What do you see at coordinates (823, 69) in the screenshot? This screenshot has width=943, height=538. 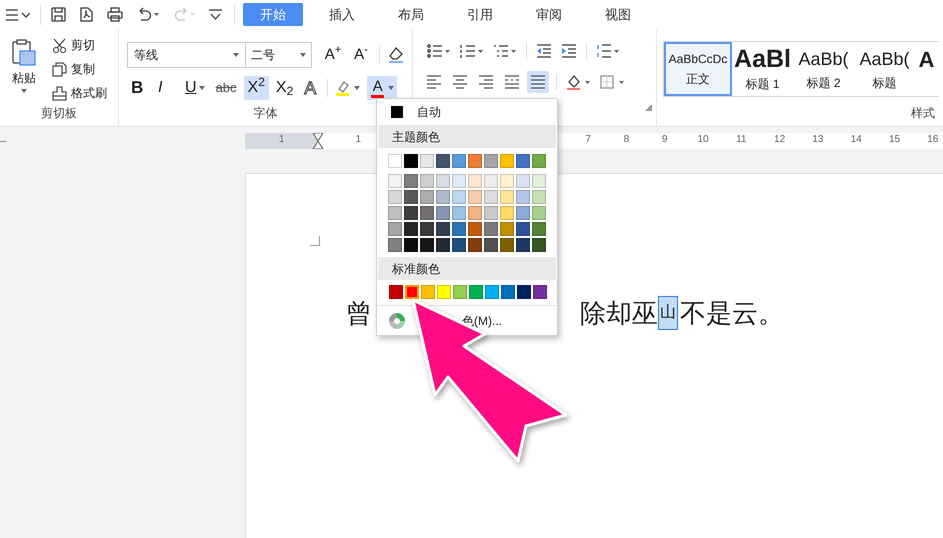 I see `style-option: AaBb( 标题 2` at bounding box center [823, 69].